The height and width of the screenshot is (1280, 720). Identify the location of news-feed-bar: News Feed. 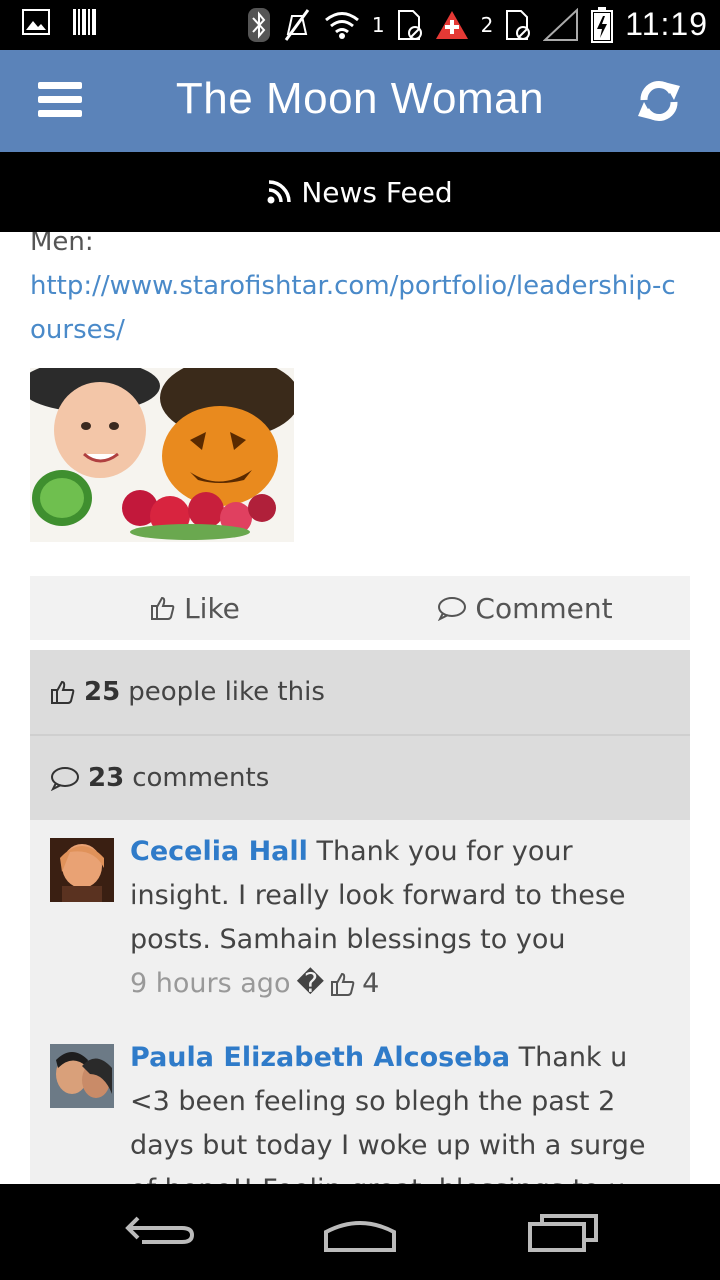
(360, 192).